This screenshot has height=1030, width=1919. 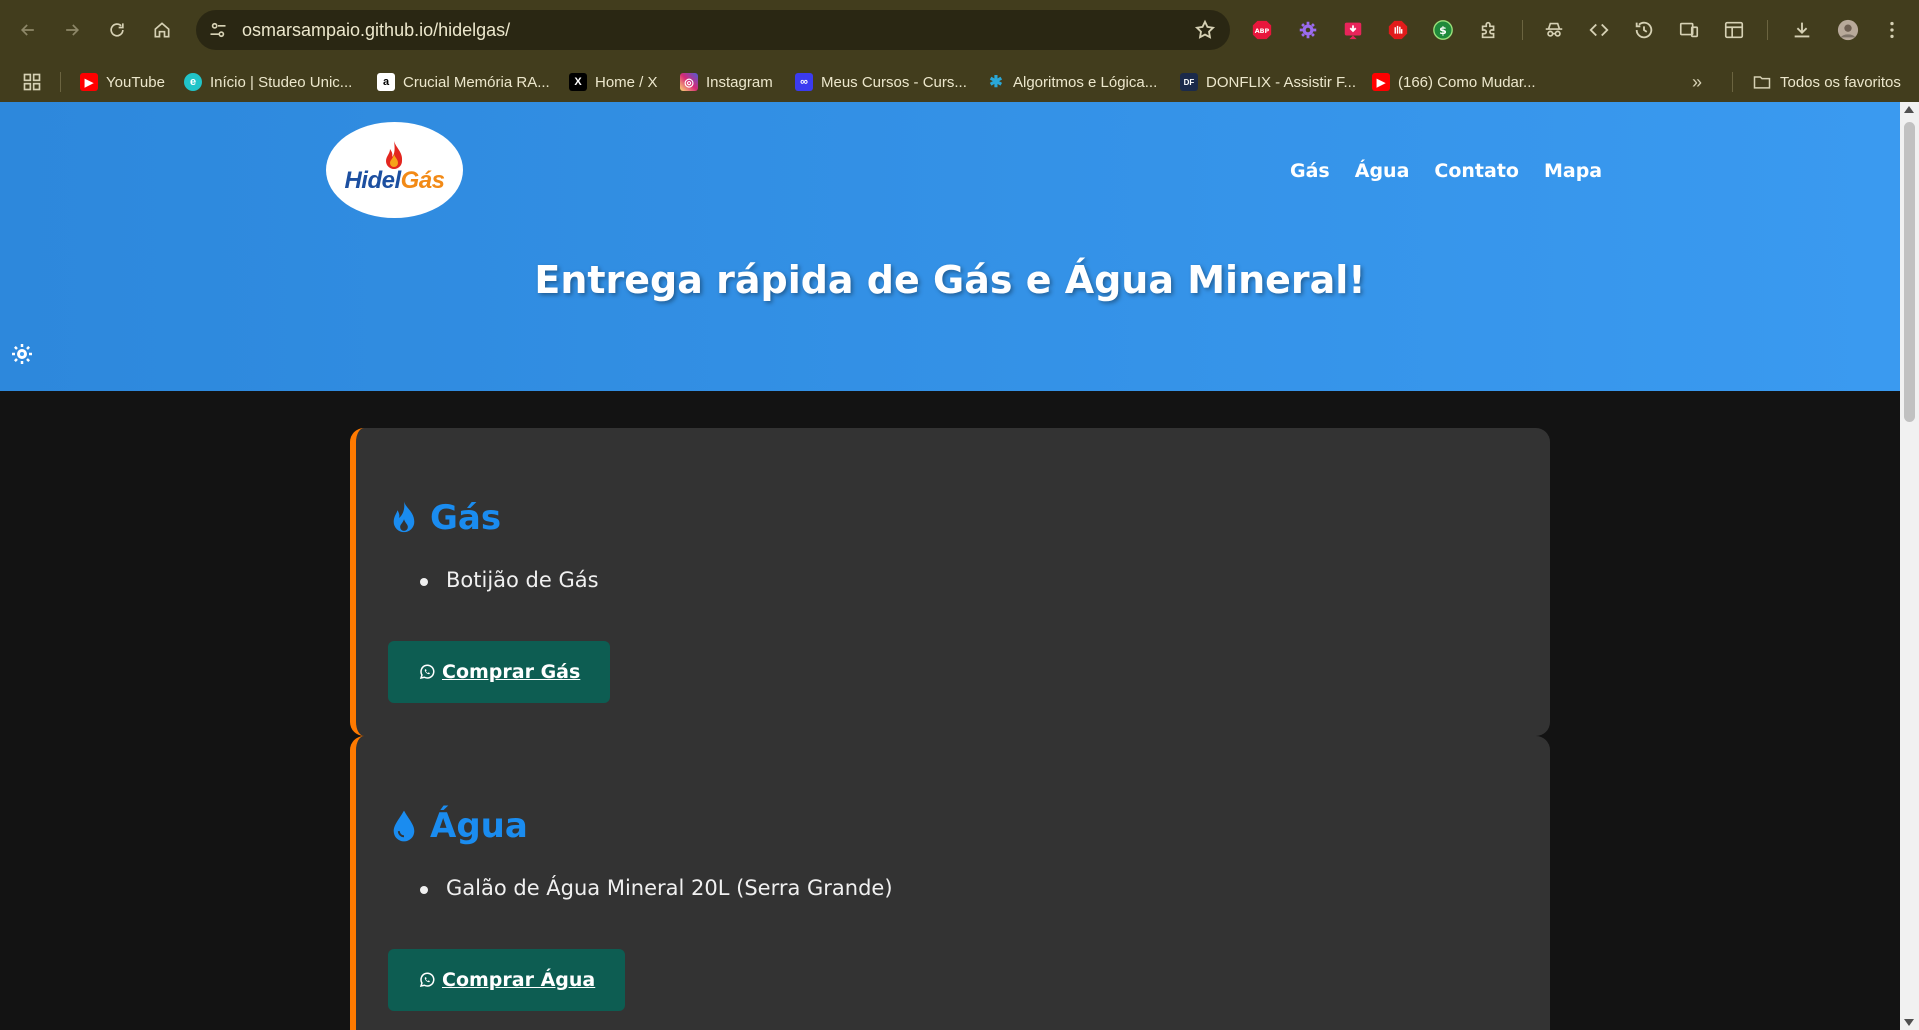 I want to click on devtools-button, so click(x=1599, y=30).